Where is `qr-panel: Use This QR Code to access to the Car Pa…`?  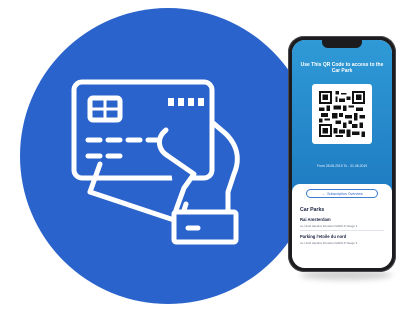 qr-panel: Use This QR Code to access to the Car Pa… is located at coordinates (342, 116).